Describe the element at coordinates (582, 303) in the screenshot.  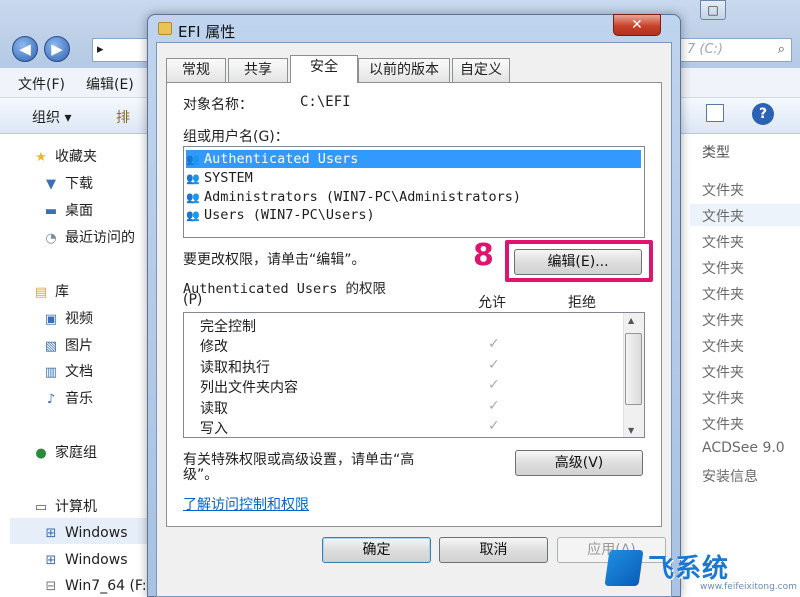
I see `deny-column-header: 拒绝` at that location.